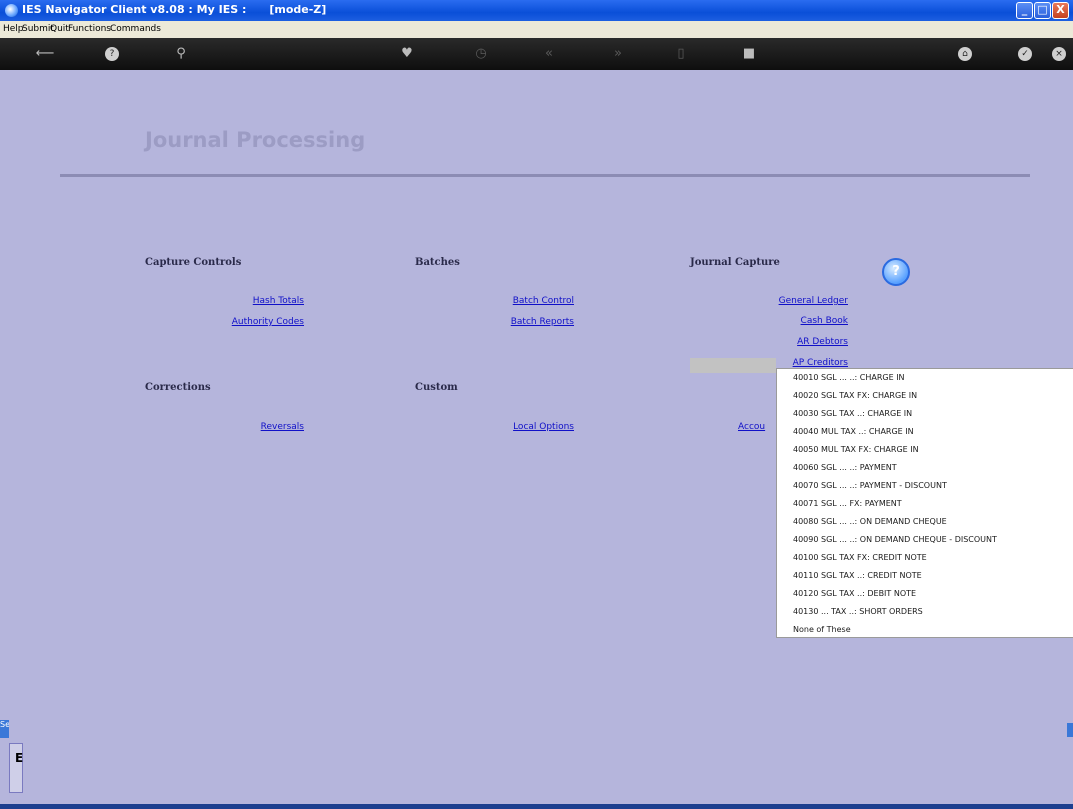 This screenshot has height=809, width=1073. What do you see at coordinates (13, 29) in the screenshot?
I see `menu-help: Help` at bounding box center [13, 29].